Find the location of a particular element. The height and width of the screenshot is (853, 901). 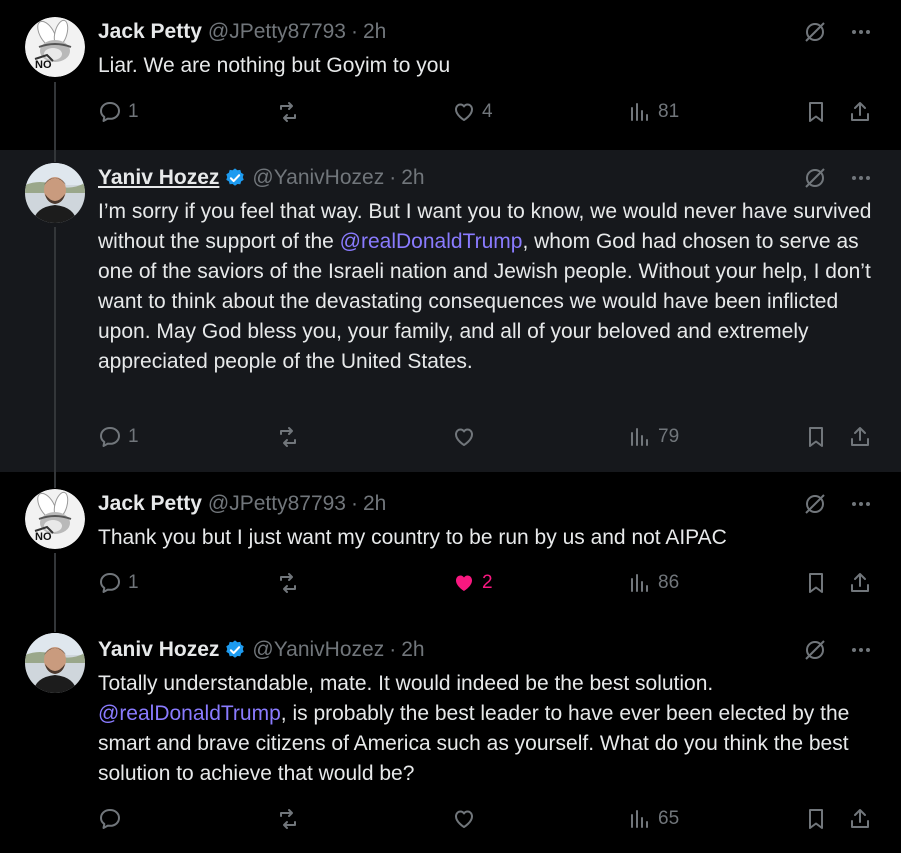

action-bar: 1 2 86 is located at coordinates (488, 586).